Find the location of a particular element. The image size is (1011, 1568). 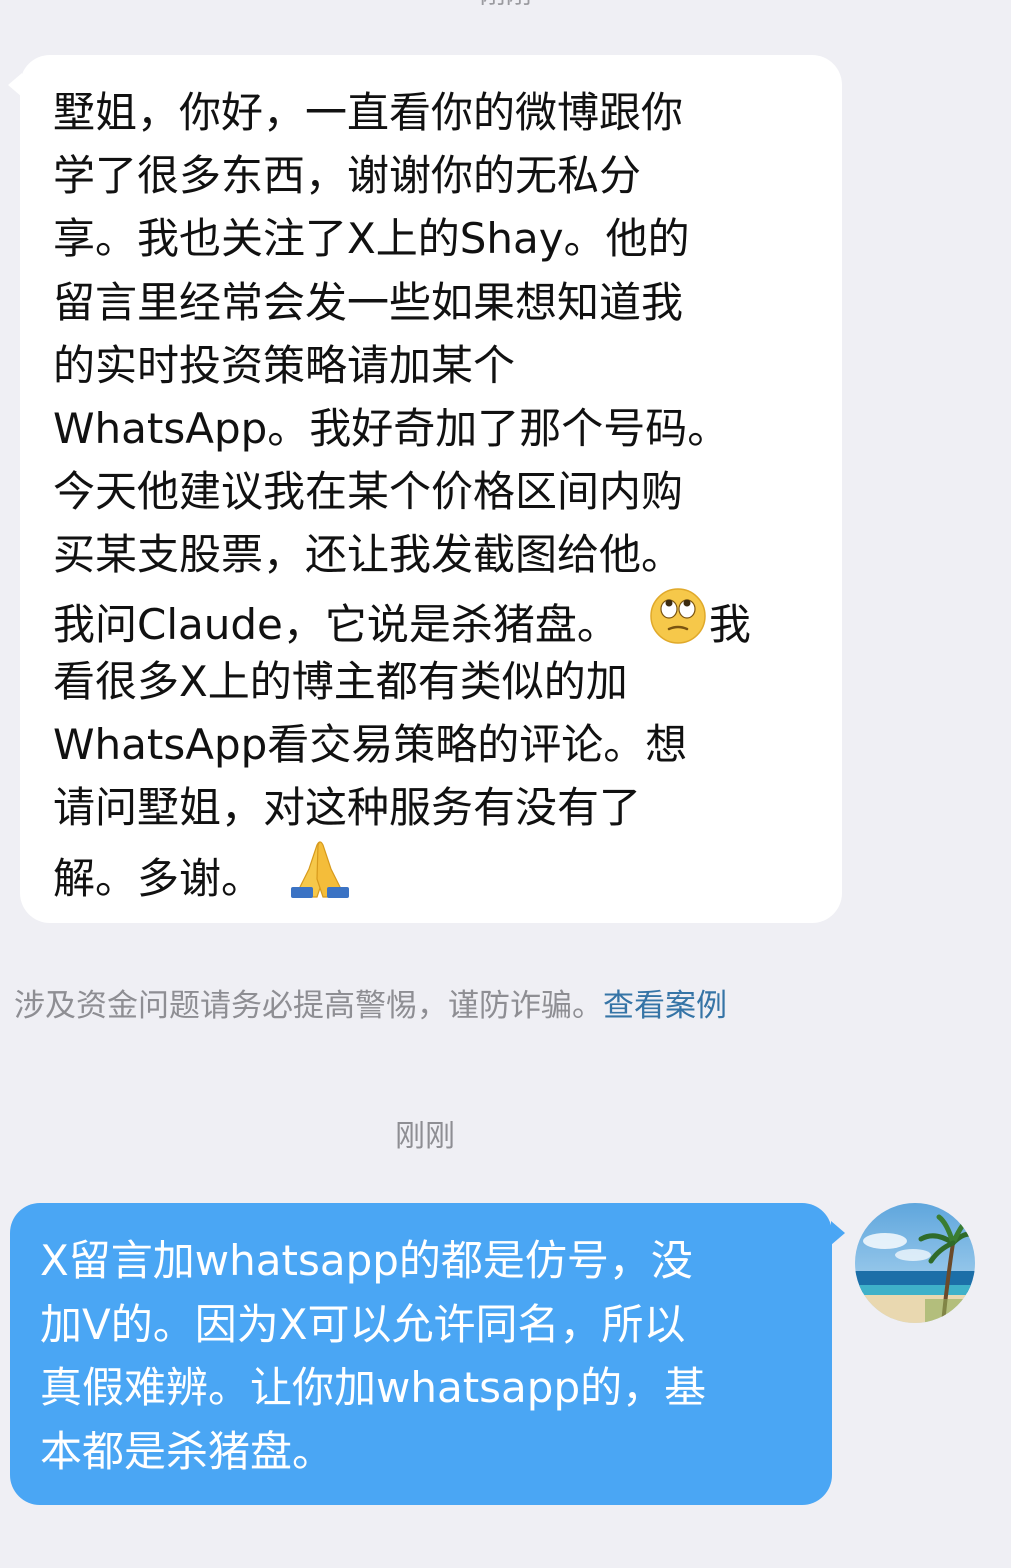

fraud-warning-text: 涉及资金问题请务必提高警惕，谨防诈骗。 is located at coordinates (308, 1006).